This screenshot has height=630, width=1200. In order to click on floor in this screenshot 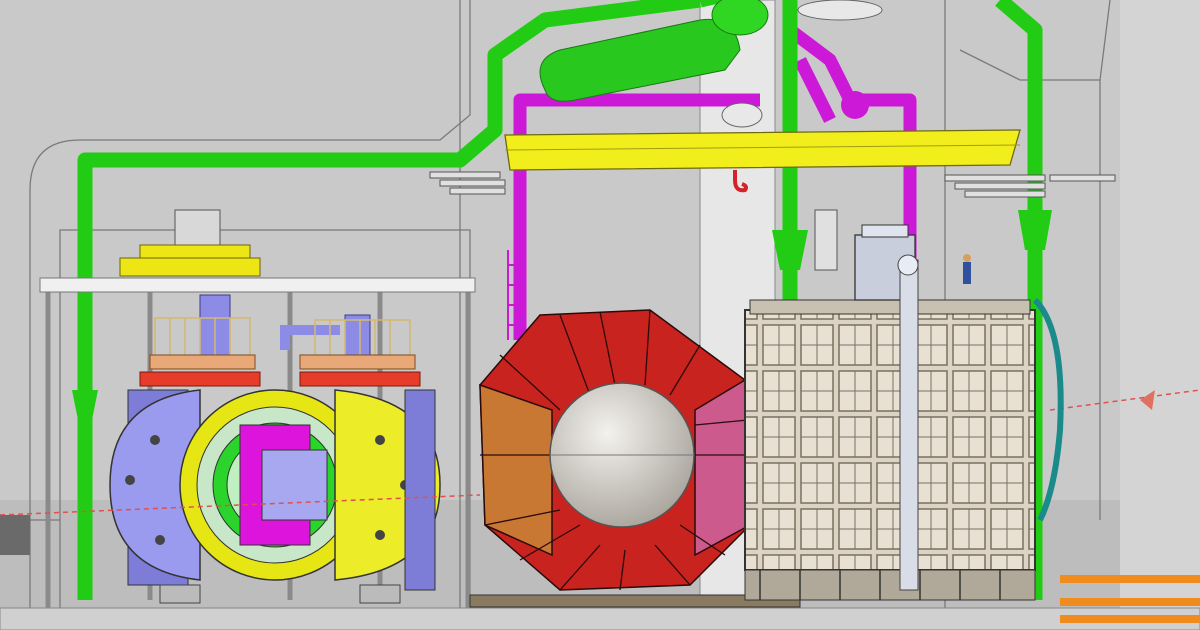, I will do `click(600, 618)`.